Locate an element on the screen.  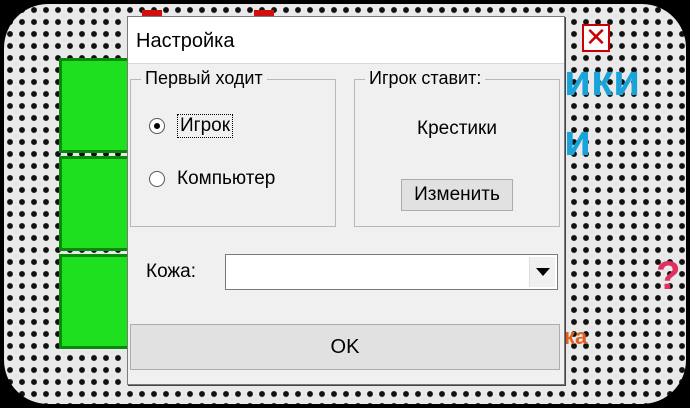
radio-option-computer: Компьютер is located at coordinates (212, 179).